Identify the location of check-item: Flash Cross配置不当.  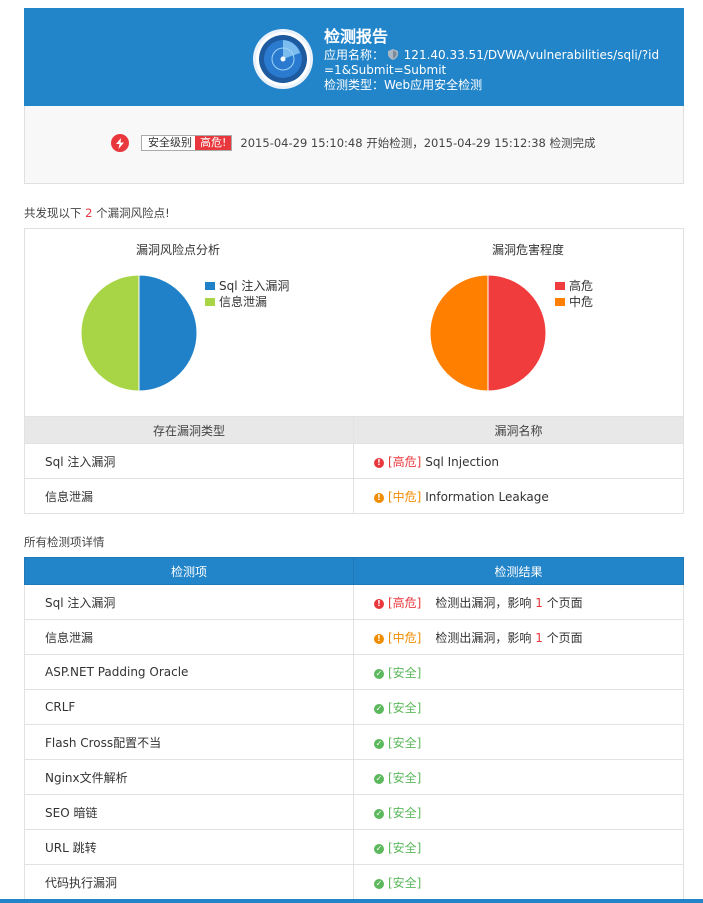
(189, 742).